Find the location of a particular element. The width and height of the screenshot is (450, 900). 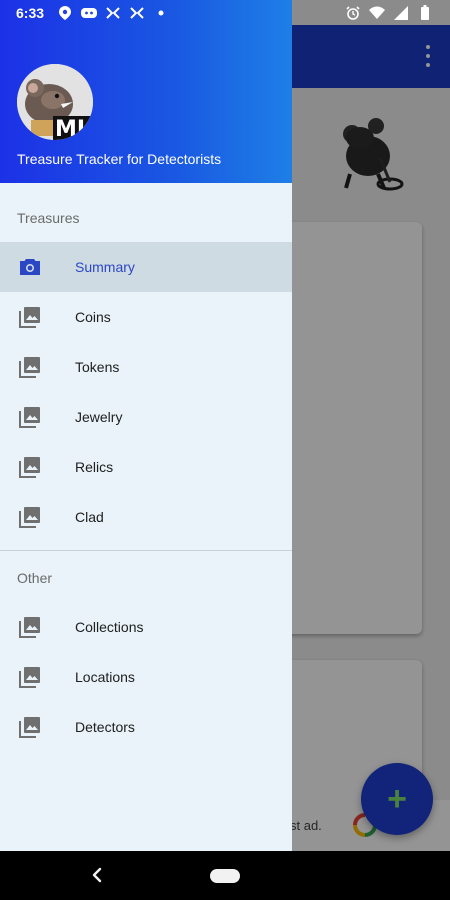

wifi-icon is located at coordinates (377, 13).